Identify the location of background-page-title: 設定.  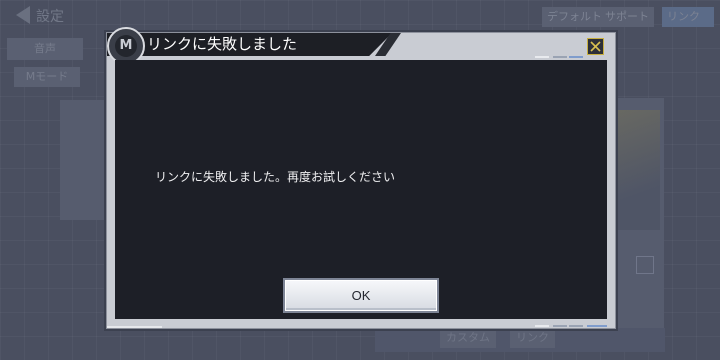
(50, 17).